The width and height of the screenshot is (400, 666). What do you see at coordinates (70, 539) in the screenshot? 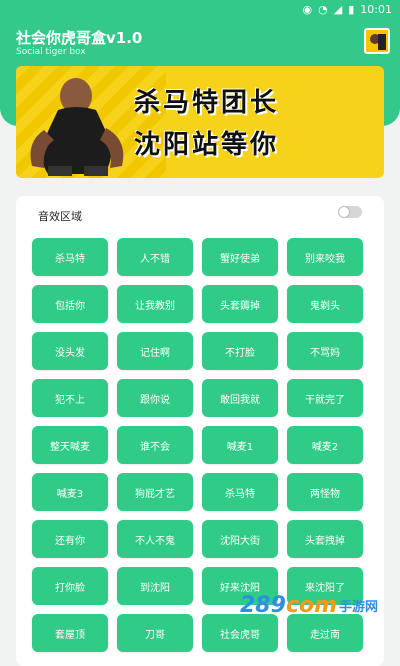
I see `sound-button: 还有你` at bounding box center [70, 539].